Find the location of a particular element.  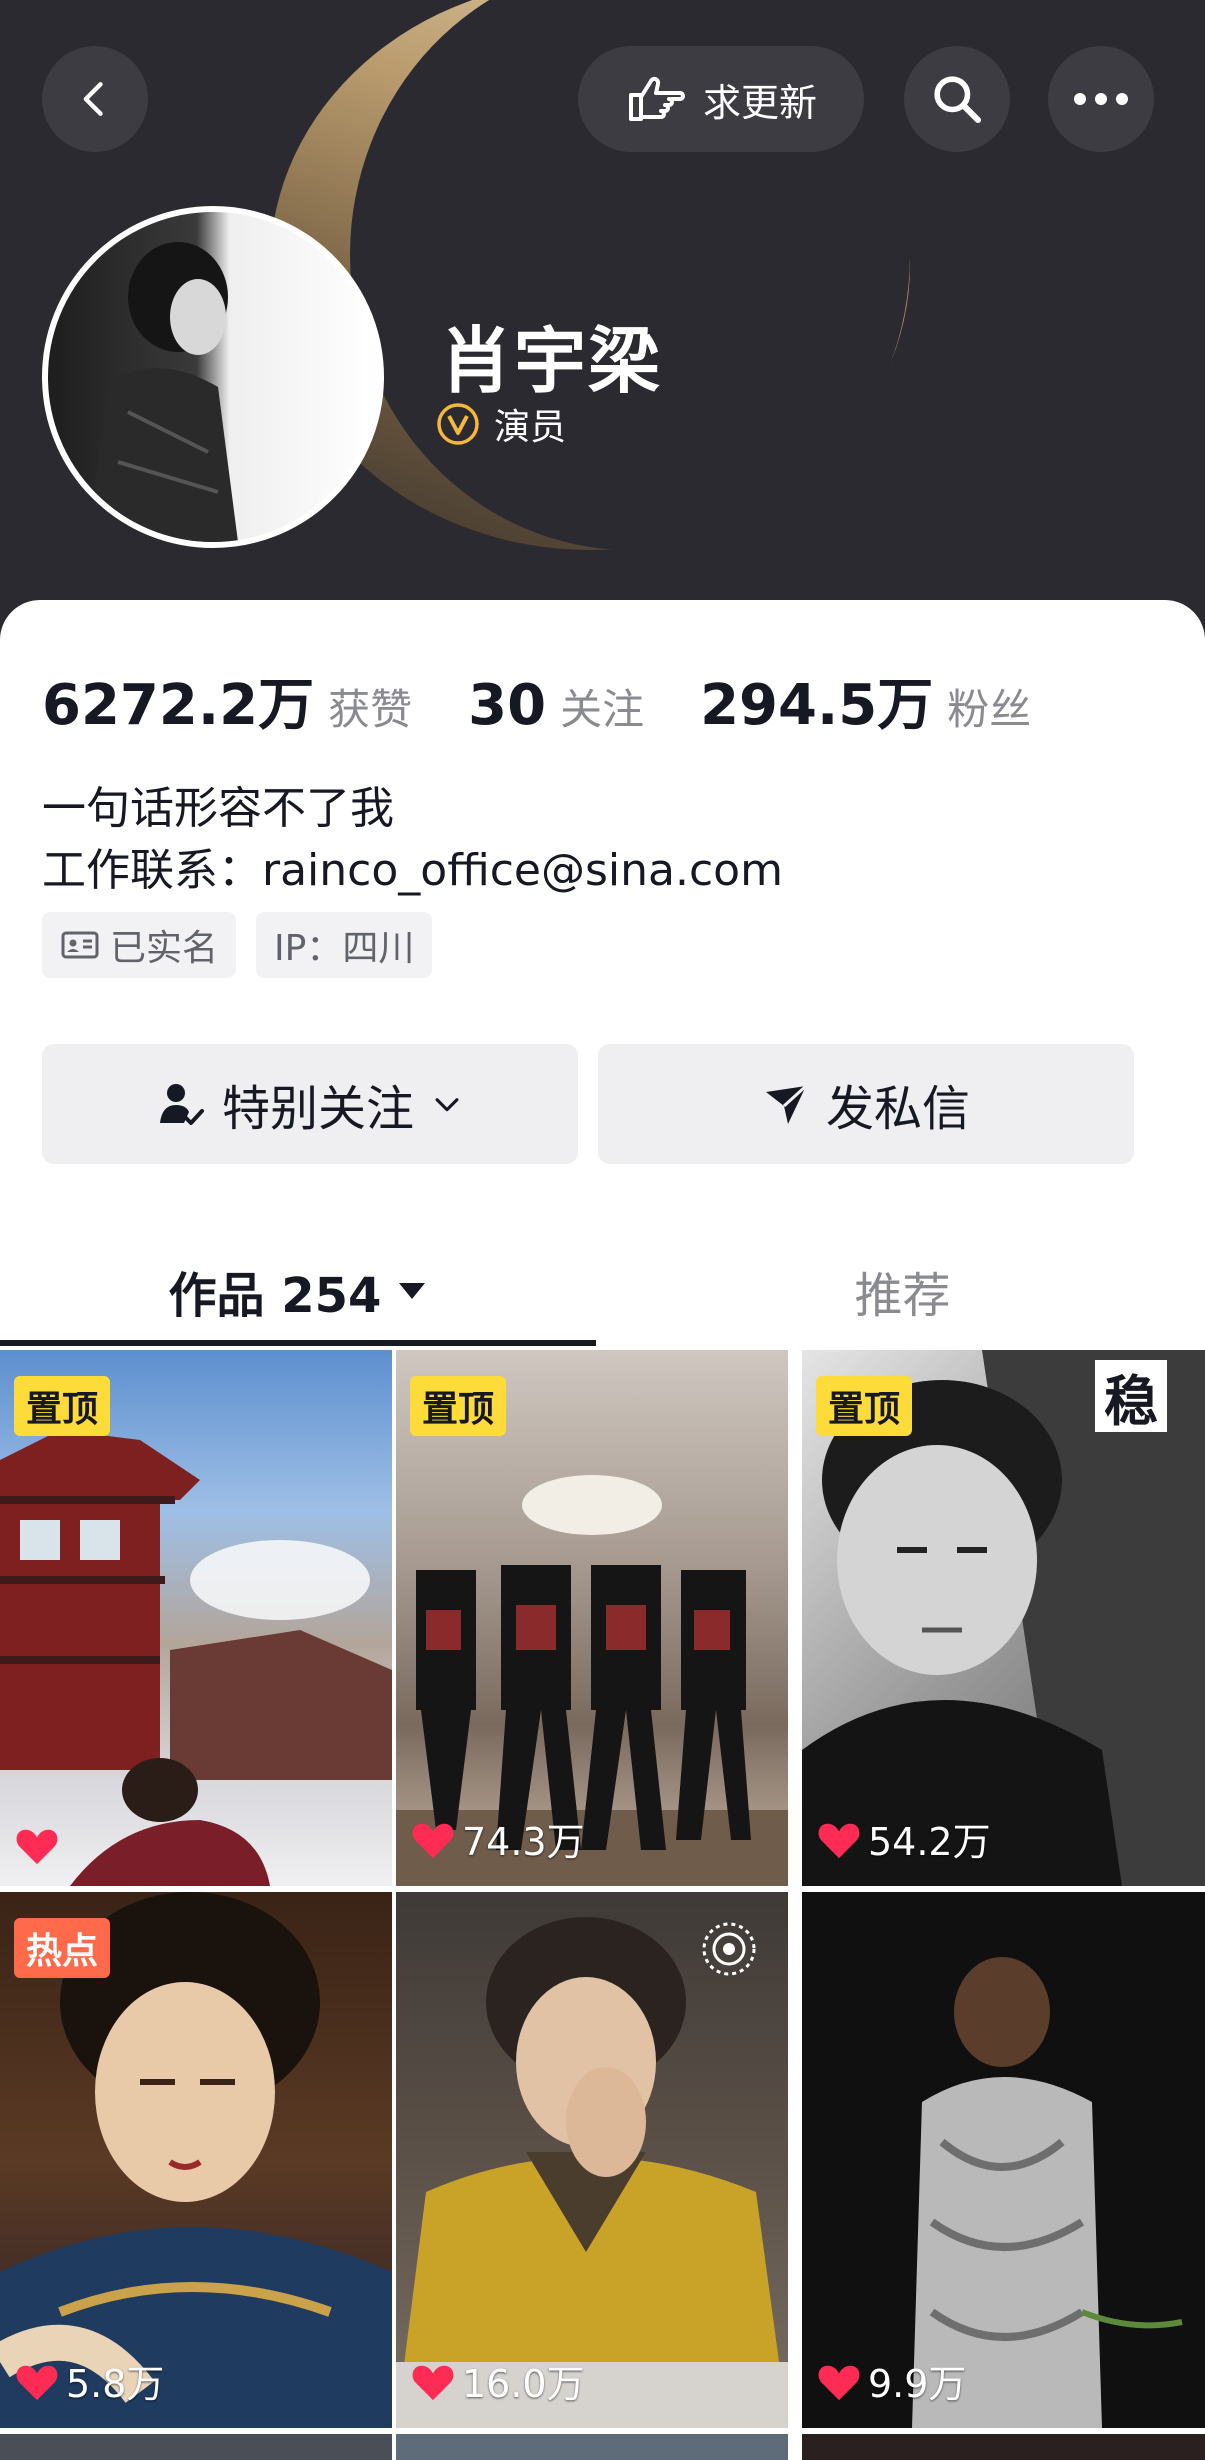

verified-v-icon is located at coordinates (458, 424).